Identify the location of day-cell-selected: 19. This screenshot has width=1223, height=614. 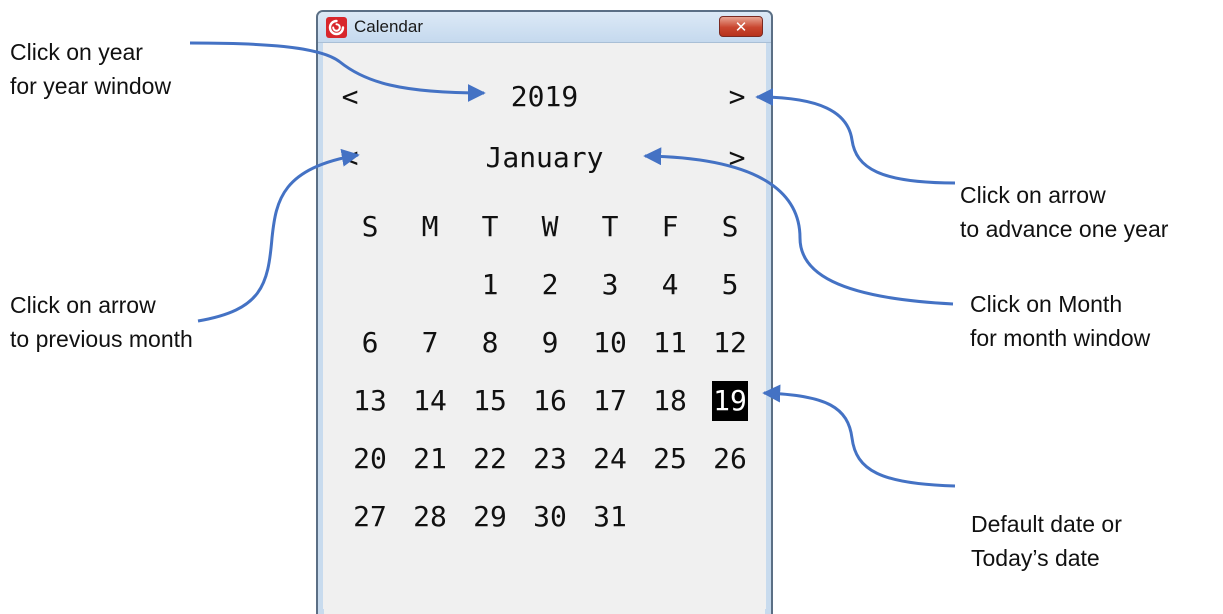
(730, 401).